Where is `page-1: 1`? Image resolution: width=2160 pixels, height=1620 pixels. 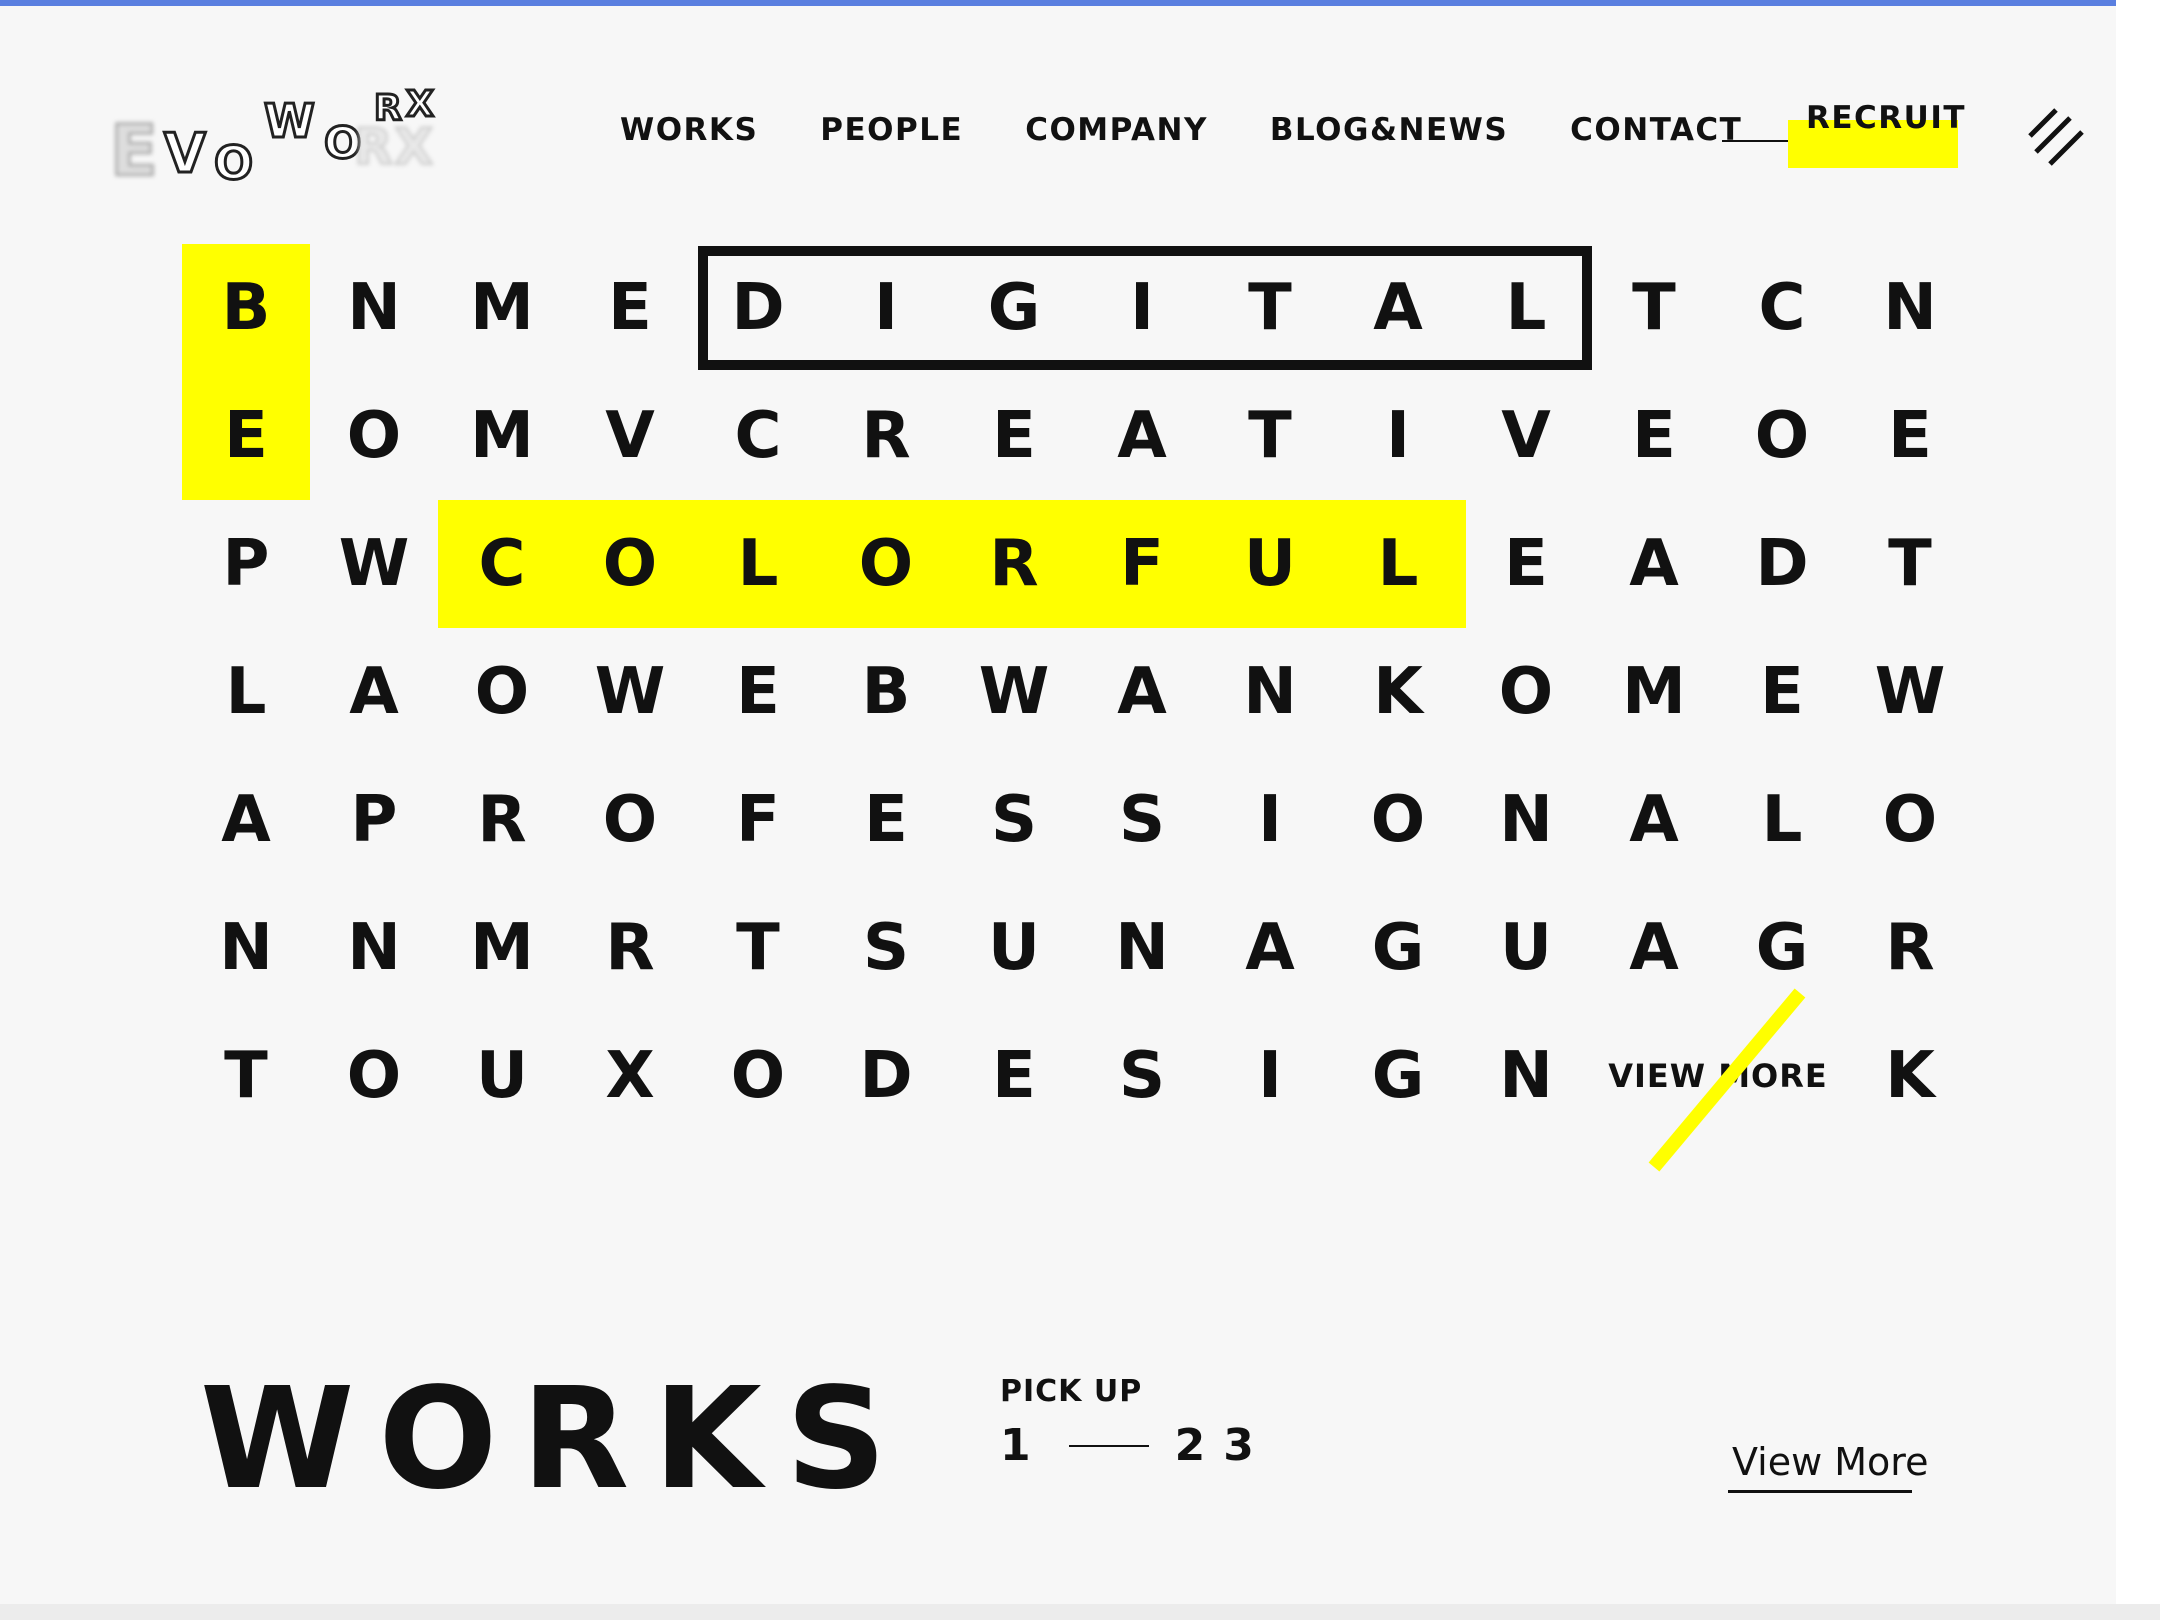
page-1: 1 is located at coordinates (1015, 1445).